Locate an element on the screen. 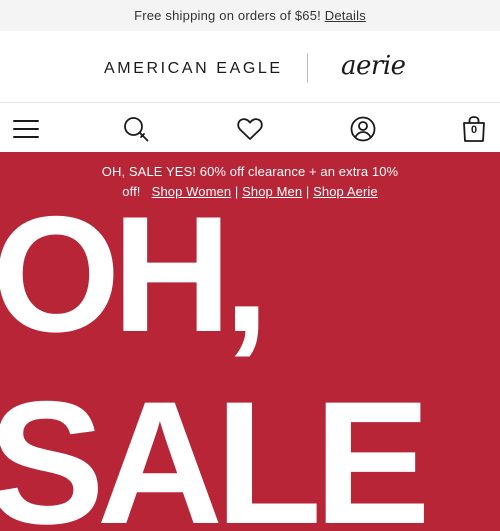 Image resolution: width=500 pixels, height=531 pixels. hamburger-menu-icon is located at coordinates (26, 129).